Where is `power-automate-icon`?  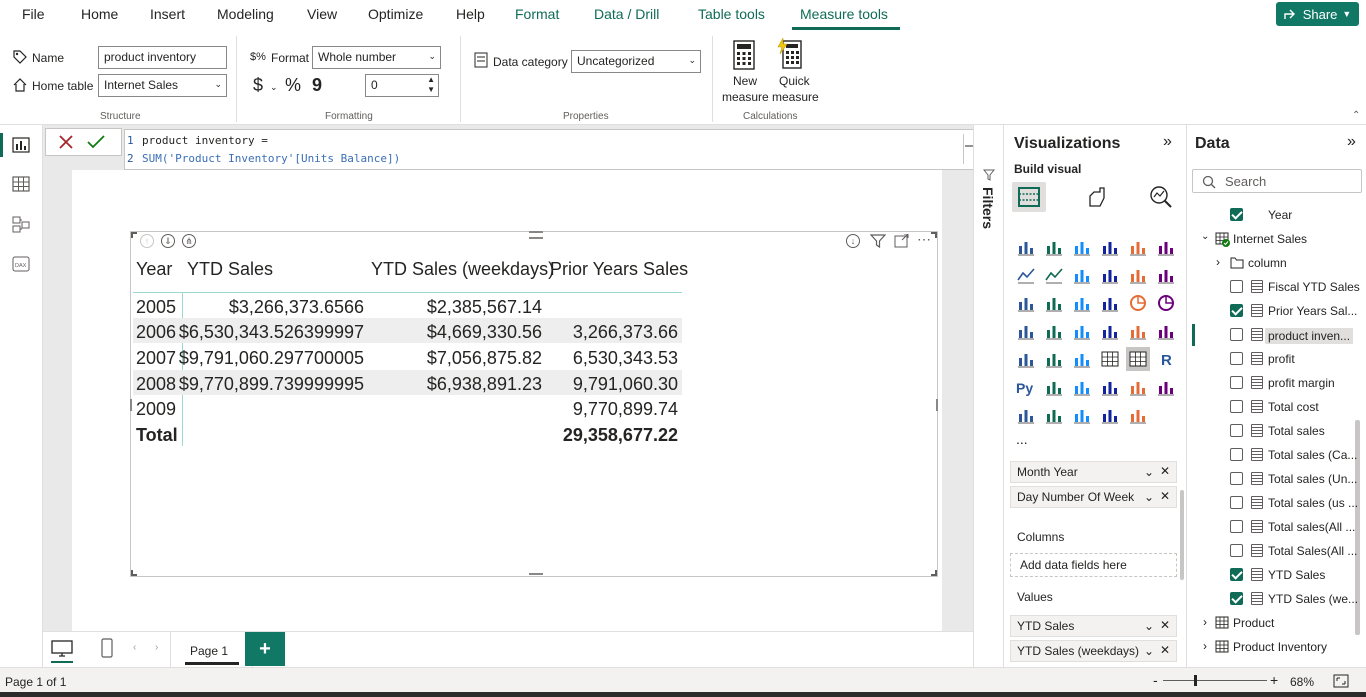 power-automate-icon is located at coordinates (1138, 415).